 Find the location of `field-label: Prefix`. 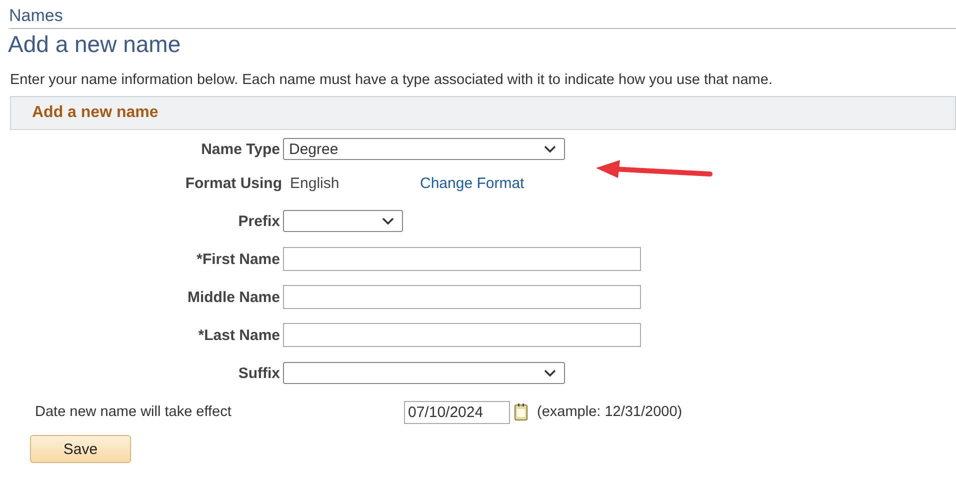

field-label: Prefix is located at coordinates (259, 221).